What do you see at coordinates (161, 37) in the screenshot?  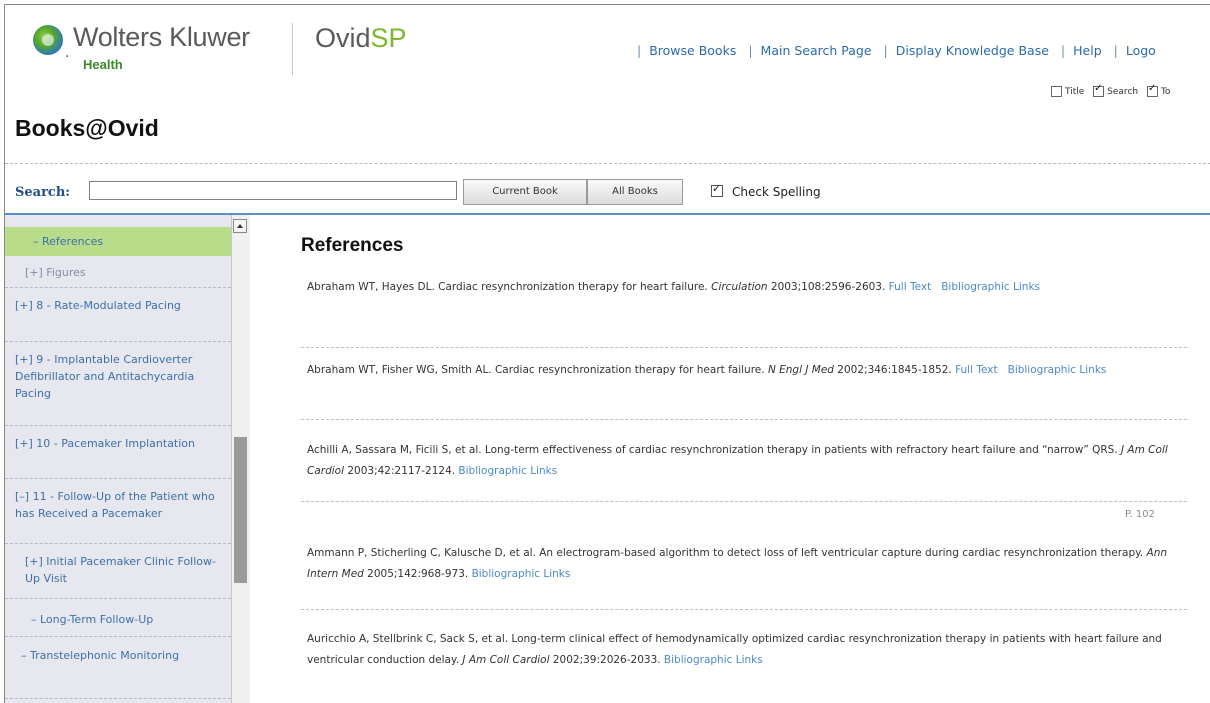 I see `logo-name: Wolters Kluwer` at bounding box center [161, 37].